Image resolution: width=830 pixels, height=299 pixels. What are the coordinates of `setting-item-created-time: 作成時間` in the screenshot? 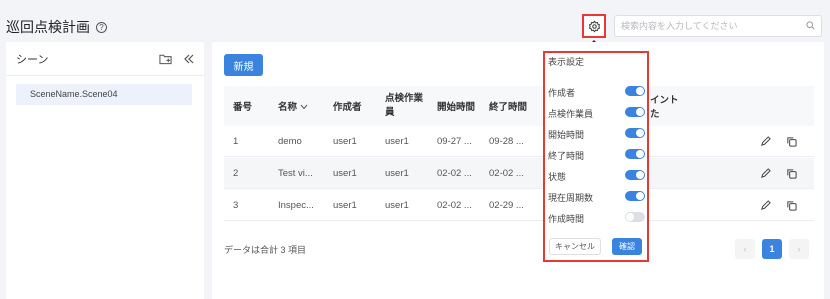 It's located at (597, 218).